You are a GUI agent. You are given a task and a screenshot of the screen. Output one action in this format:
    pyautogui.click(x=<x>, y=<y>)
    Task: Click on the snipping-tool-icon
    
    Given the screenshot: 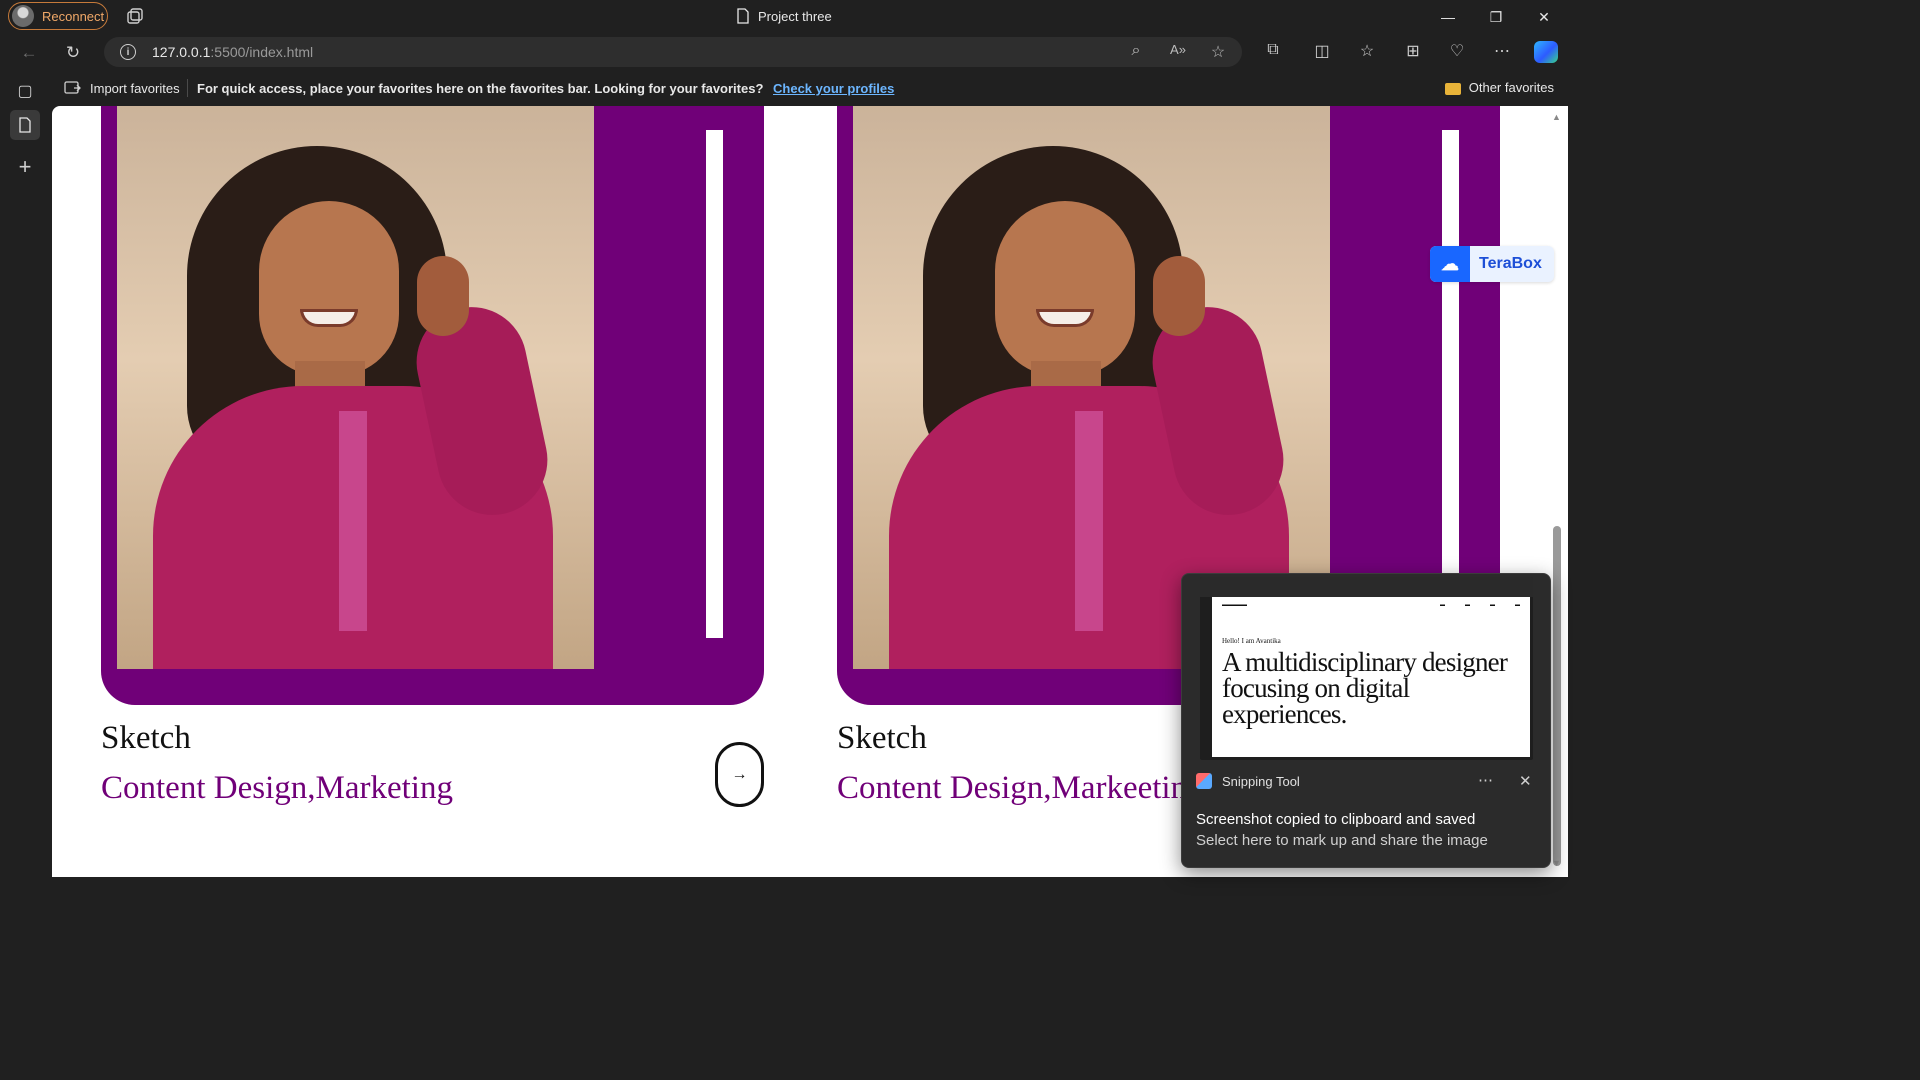 What is the action you would take?
    pyautogui.click(x=1204, y=781)
    